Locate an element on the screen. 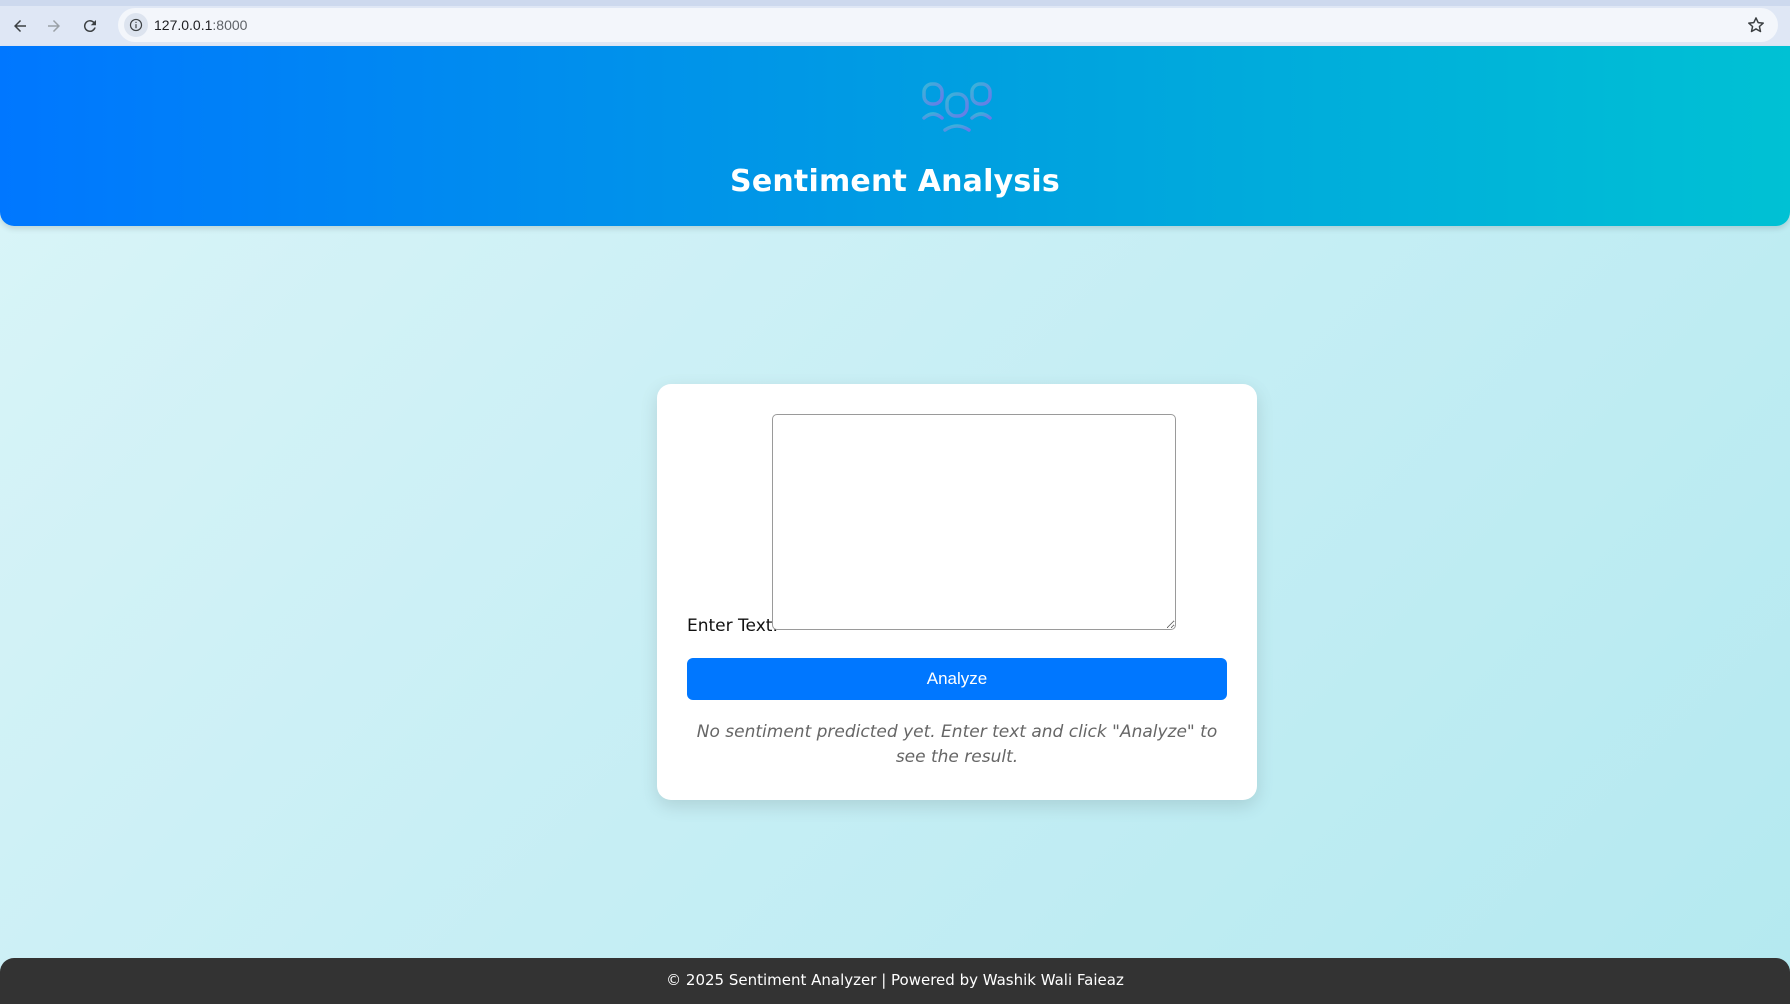 This screenshot has width=1790, height=1004. reload-button is located at coordinates (90, 26).